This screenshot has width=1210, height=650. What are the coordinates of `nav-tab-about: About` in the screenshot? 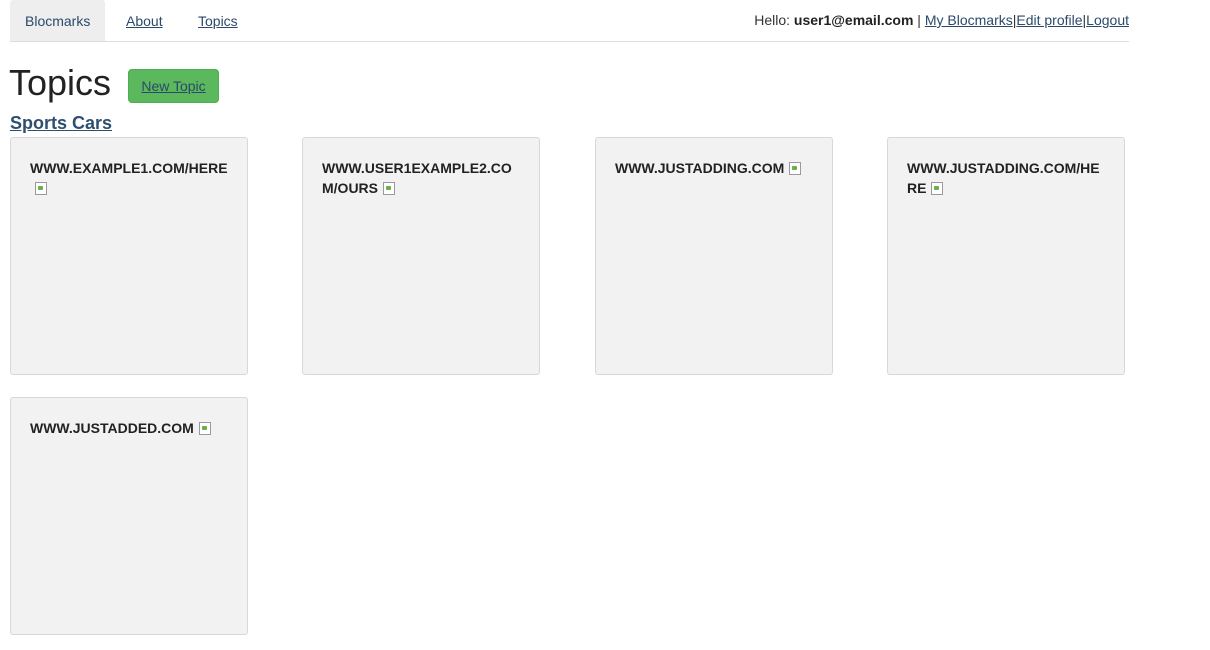 It's located at (144, 20).